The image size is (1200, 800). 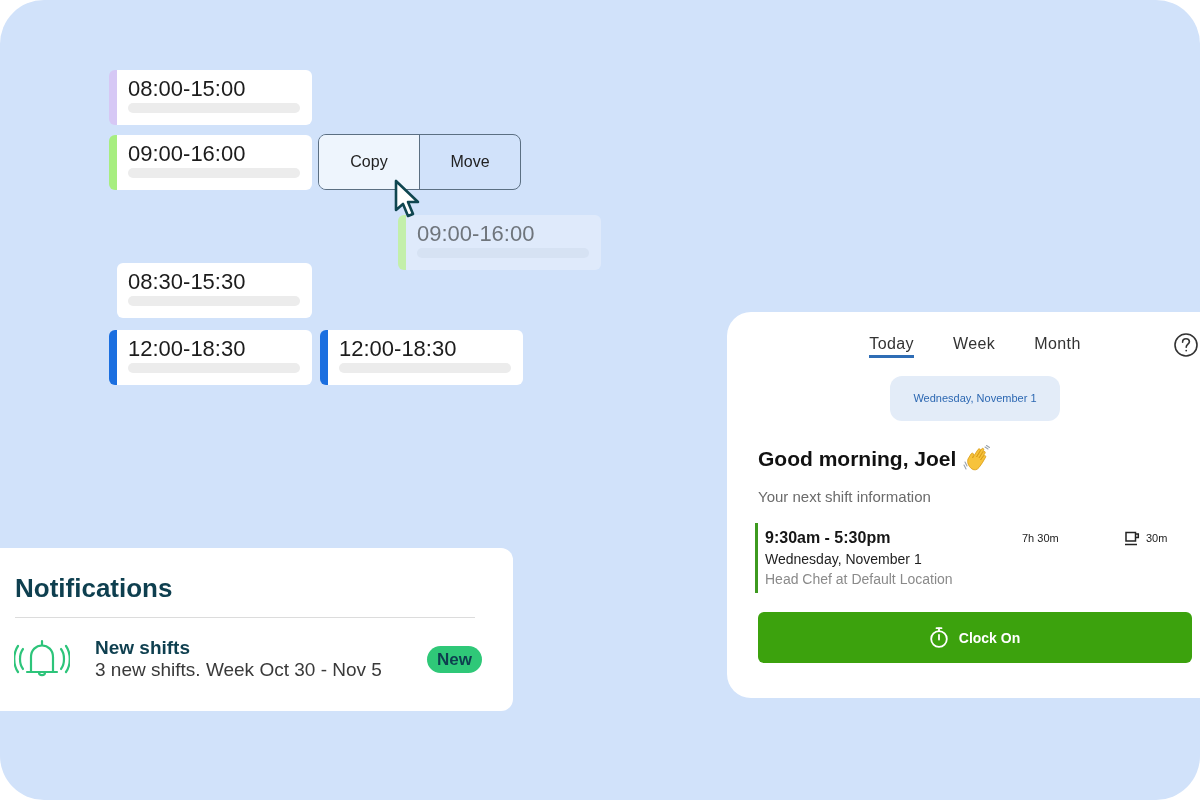 What do you see at coordinates (857, 458) in the screenshot?
I see `greeting: Good morning, Joel` at bounding box center [857, 458].